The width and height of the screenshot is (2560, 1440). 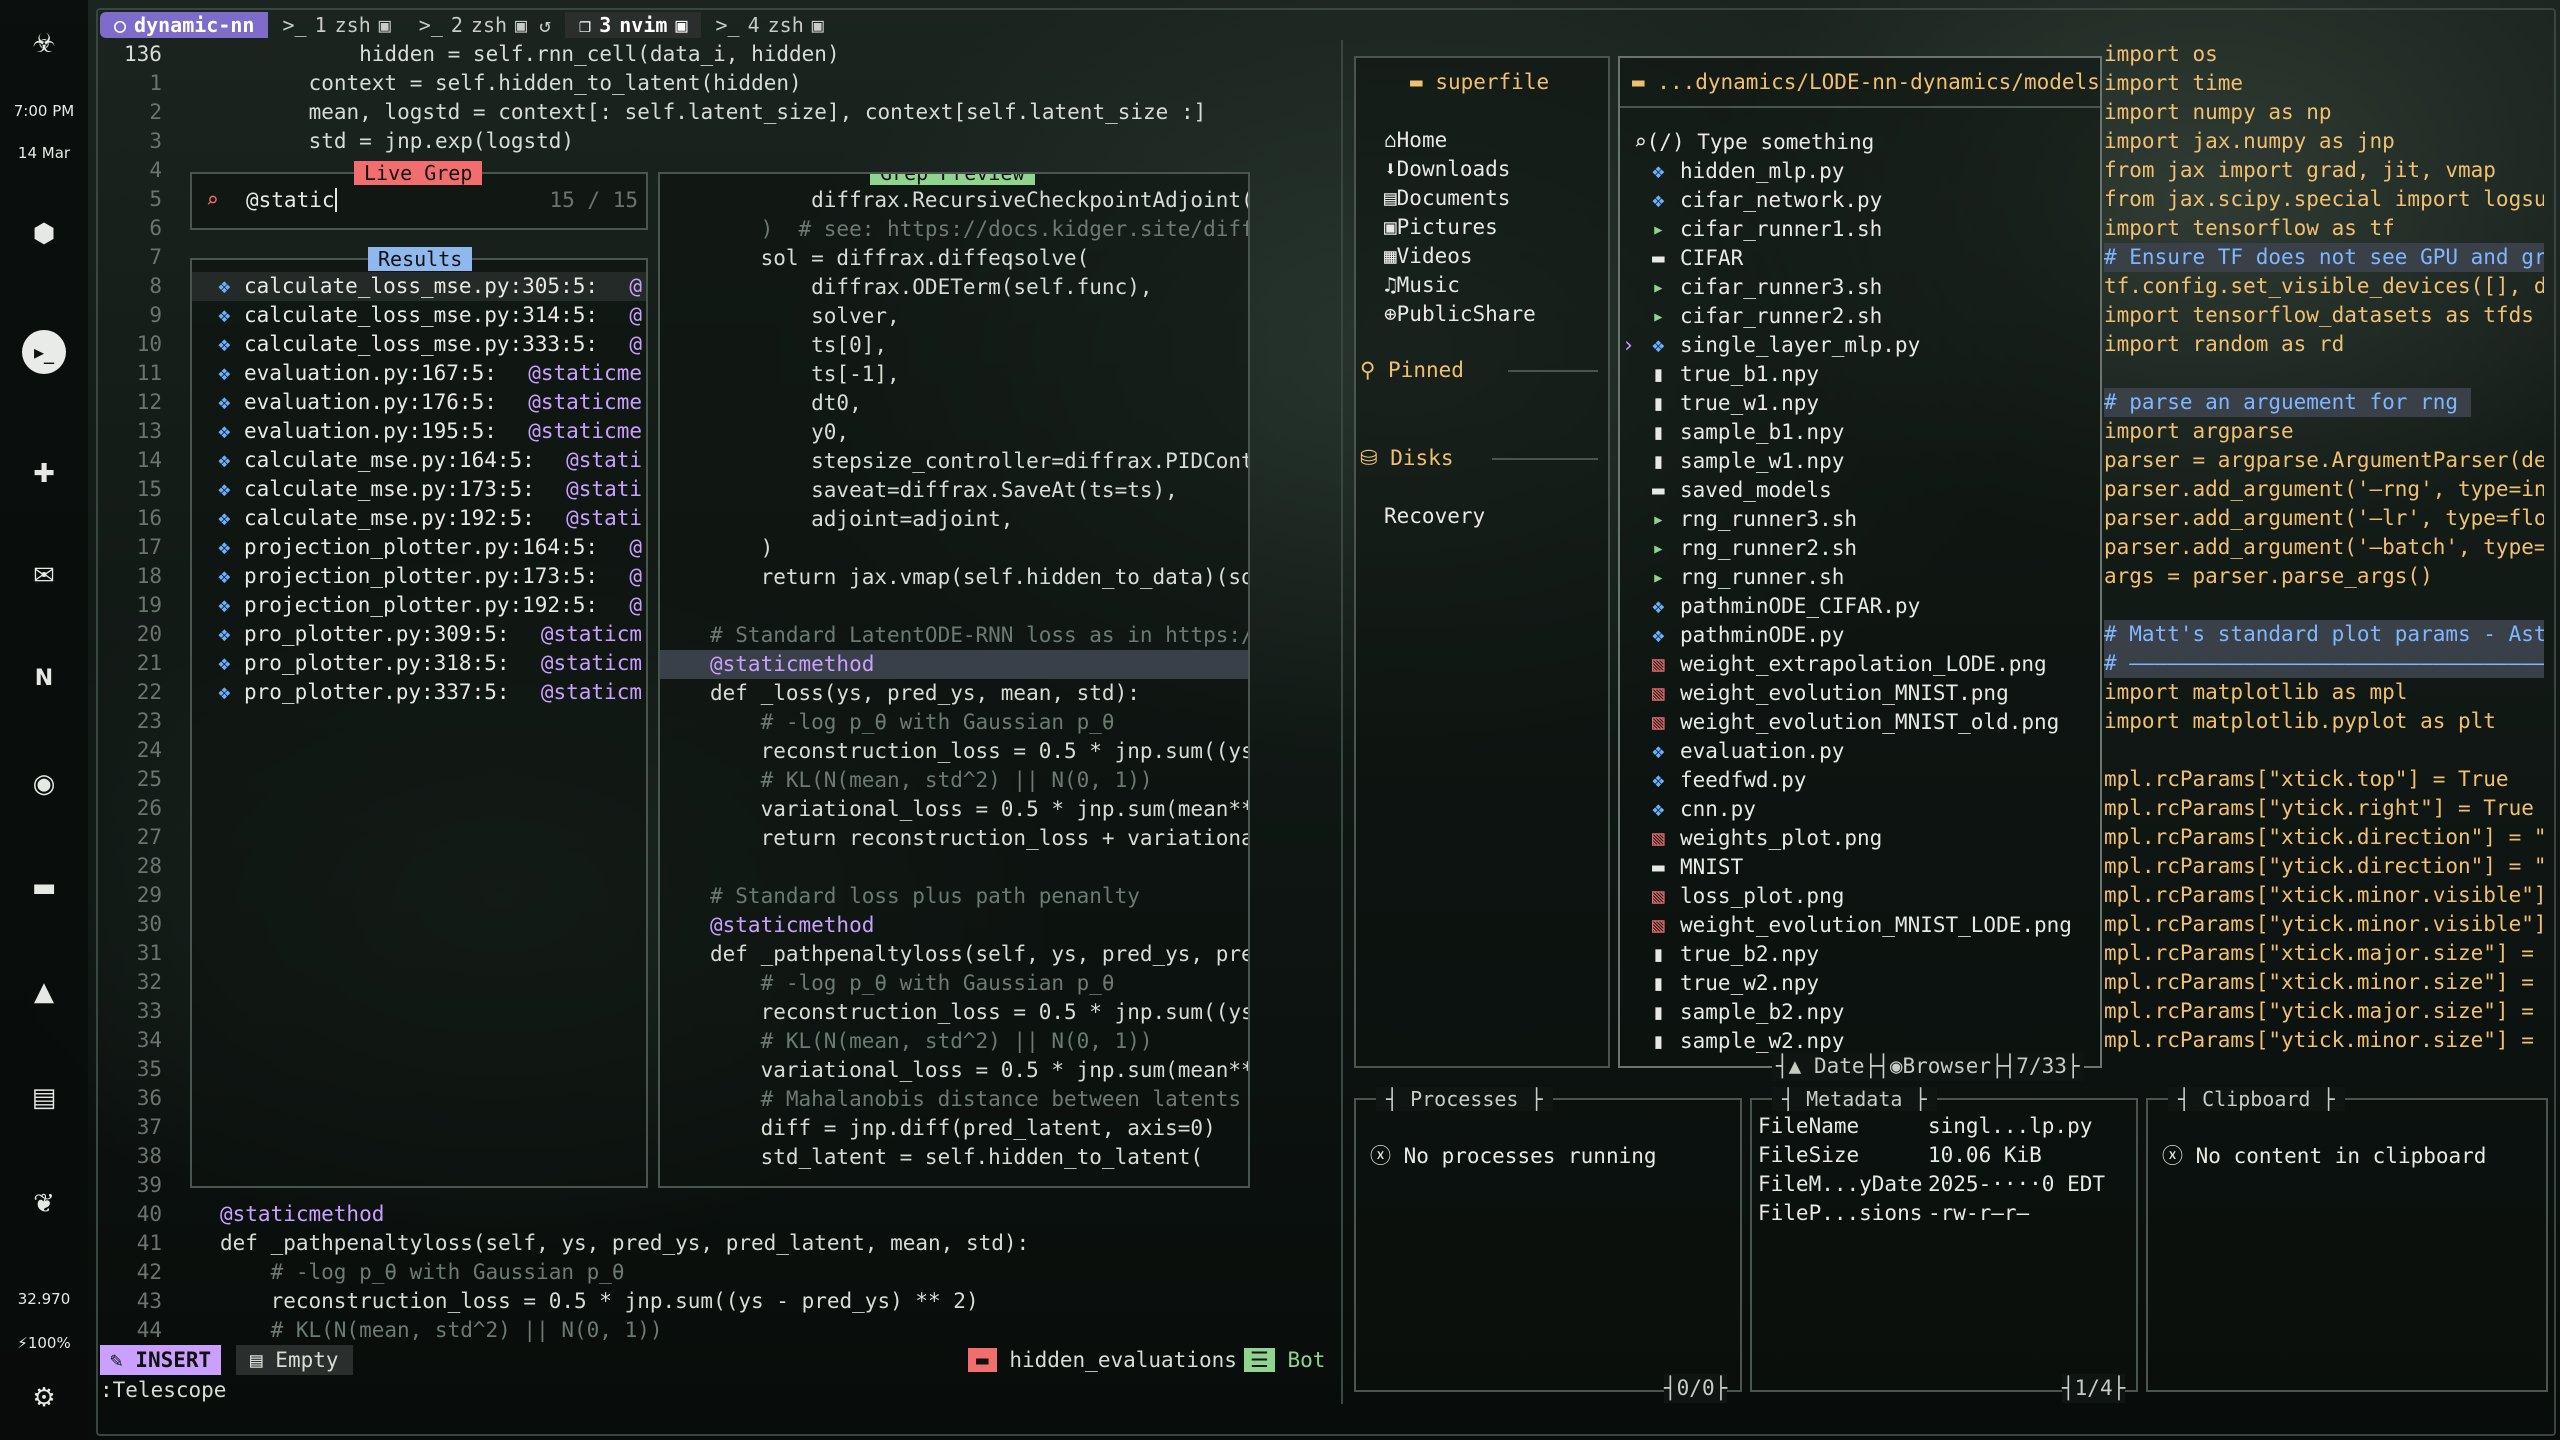 What do you see at coordinates (44, 1204) in the screenshot?
I see `leaf-icon: ❦` at bounding box center [44, 1204].